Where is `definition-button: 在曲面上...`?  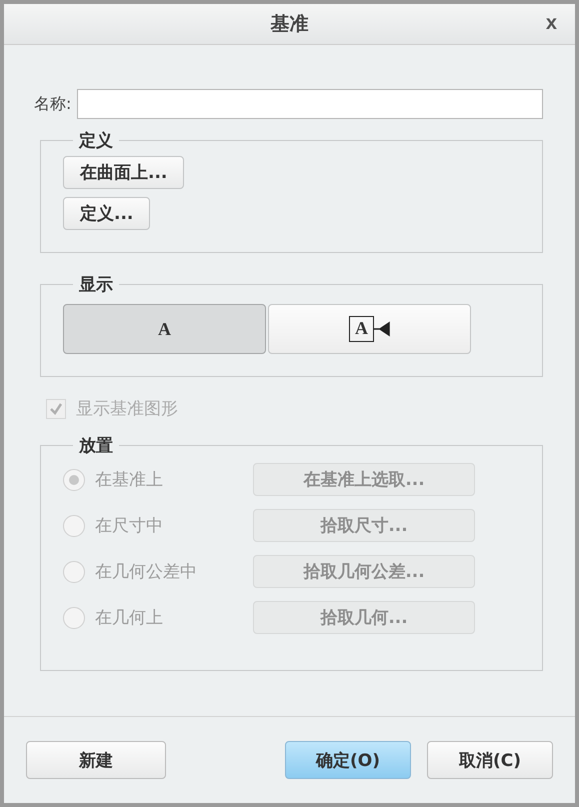 definition-button: 在曲面上... is located at coordinates (123, 172).